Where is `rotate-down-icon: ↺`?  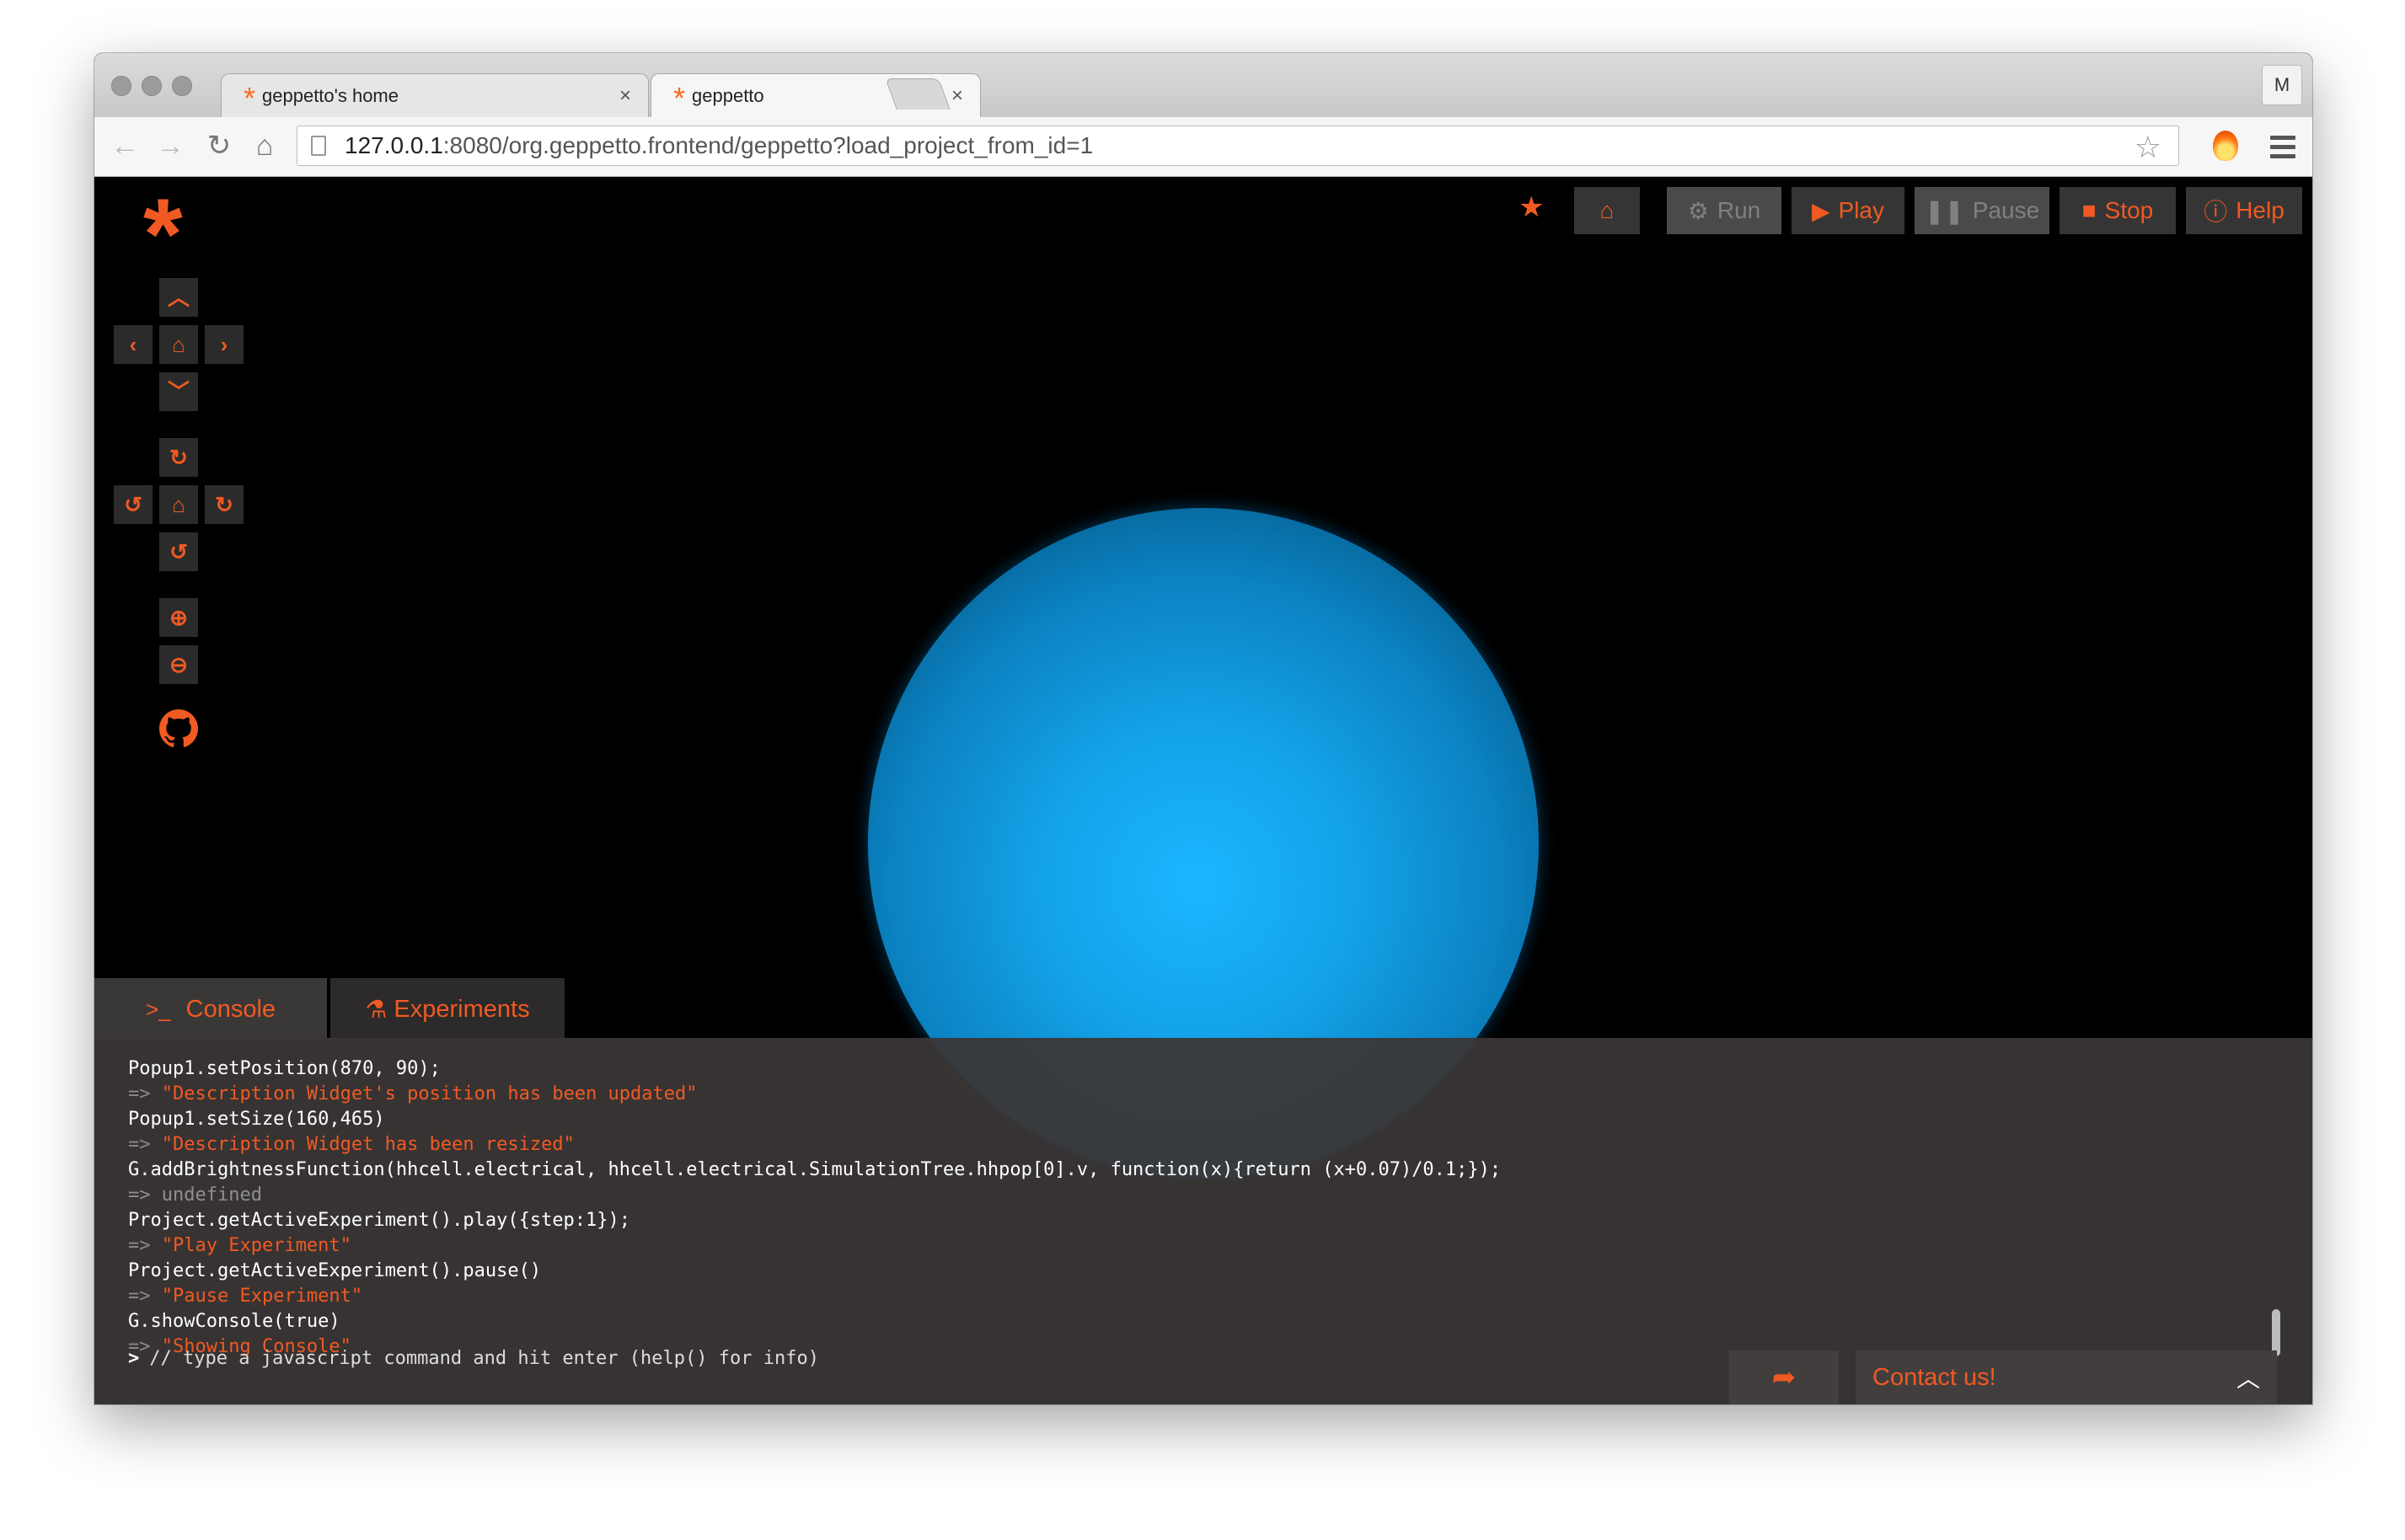
rotate-down-icon: ↺ is located at coordinates (178, 552).